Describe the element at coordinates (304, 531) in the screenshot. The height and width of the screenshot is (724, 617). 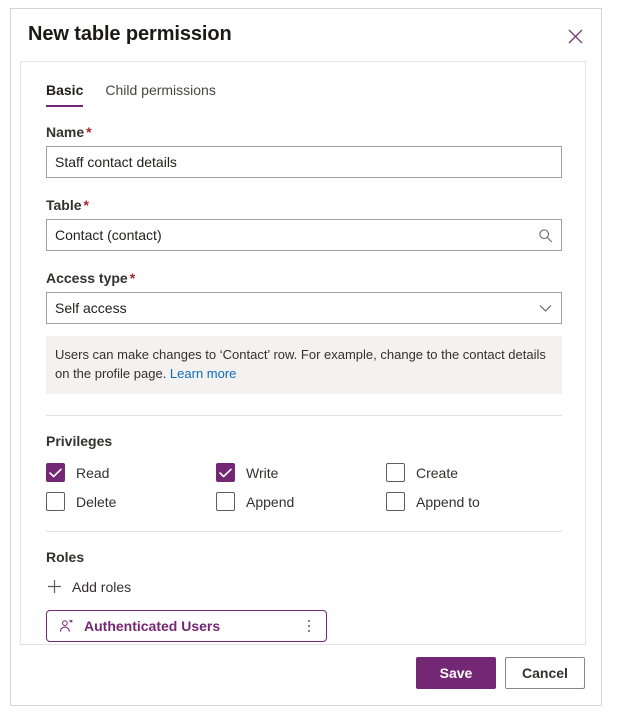
I see `roles-divider` at that location.